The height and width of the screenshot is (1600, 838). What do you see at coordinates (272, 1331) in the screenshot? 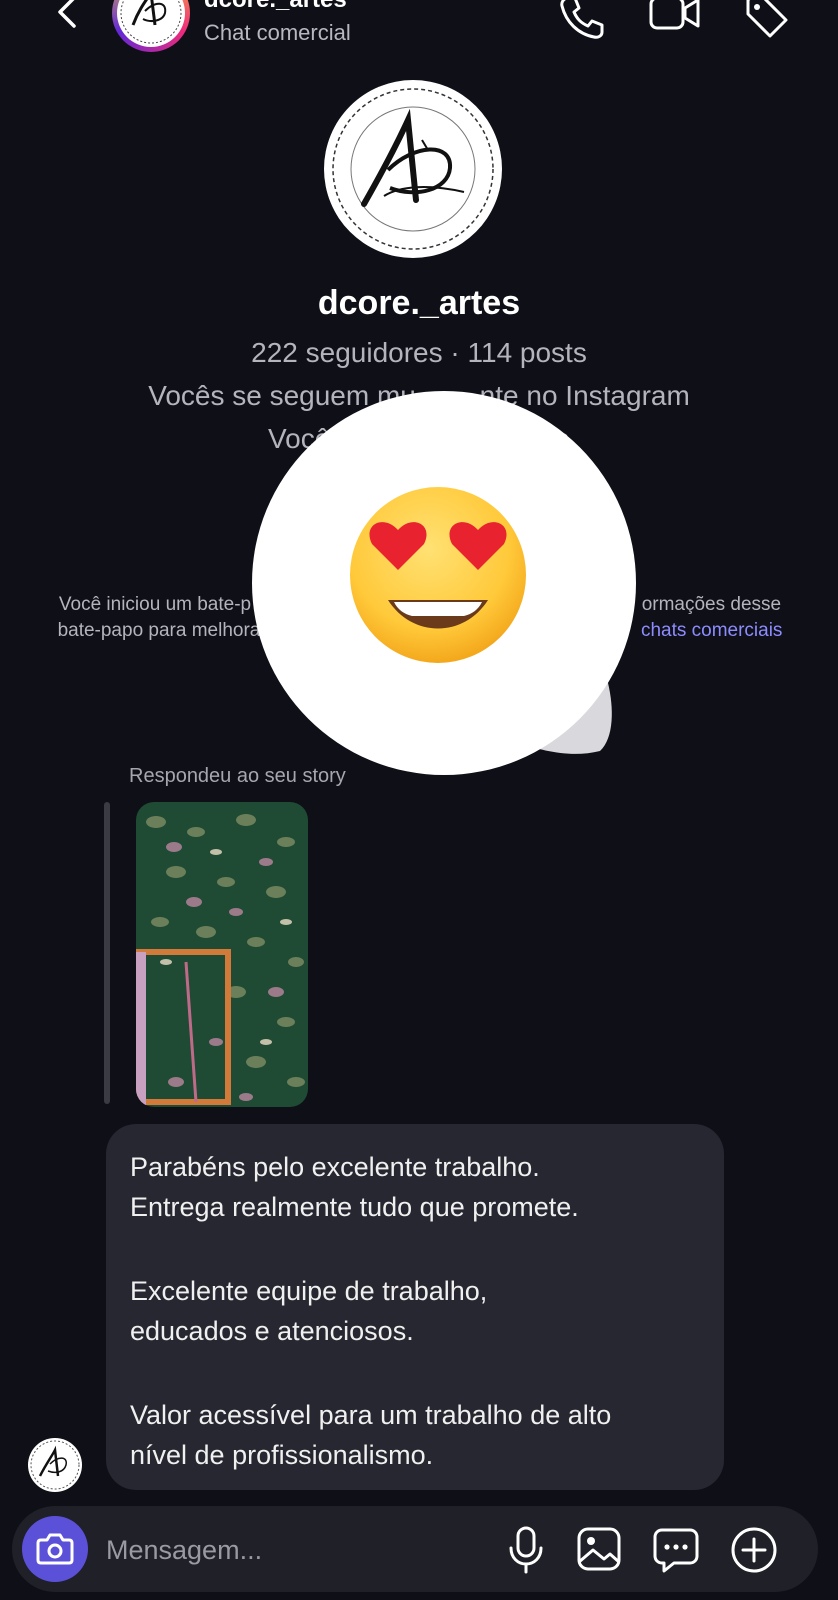
I see `message-line: educados e atenciosos.` at bounding box center [272, 1331].